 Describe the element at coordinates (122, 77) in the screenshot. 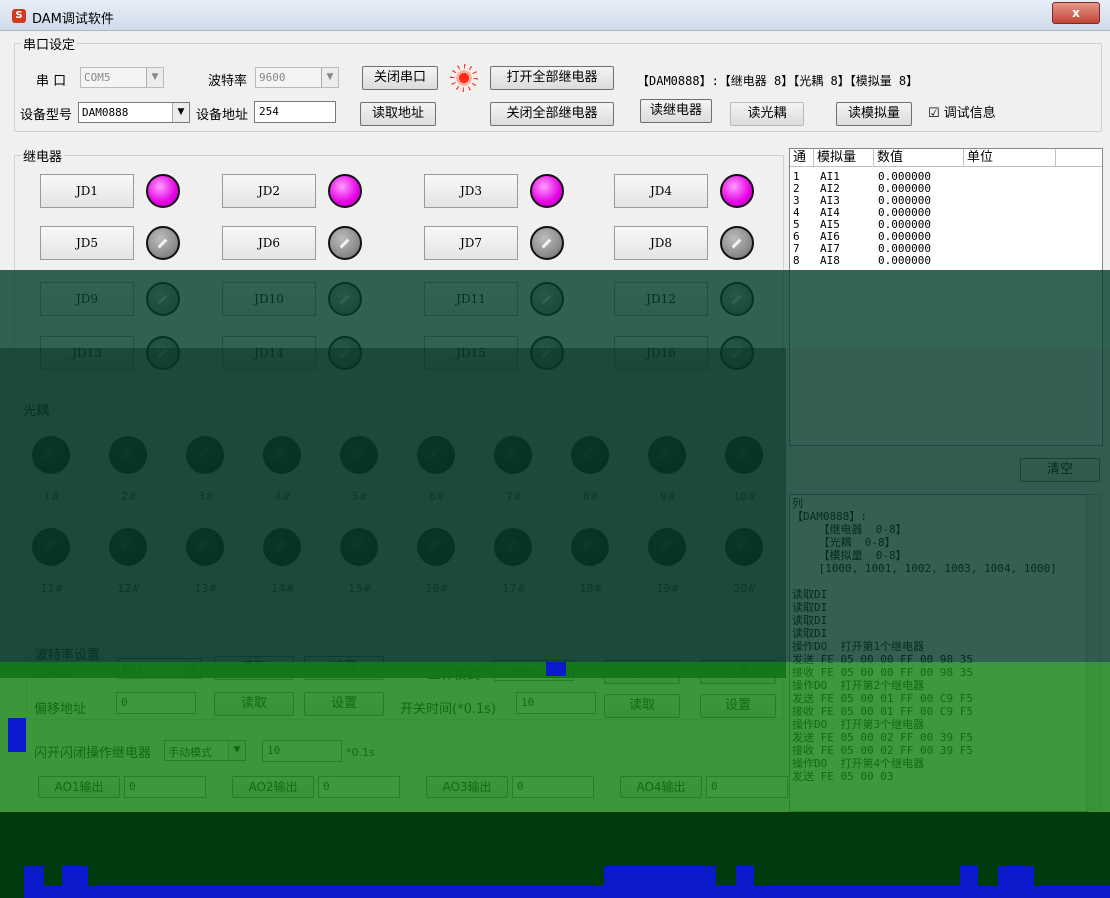

I see `port-select: COM5 ▼` at that location.